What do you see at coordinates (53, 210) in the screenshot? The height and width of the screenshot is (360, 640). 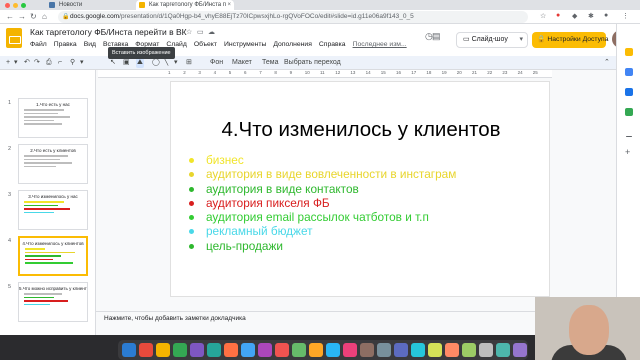 I see `slide-thumbnail: 3.Что изменилось у нас` at bounding box center [53, 210].